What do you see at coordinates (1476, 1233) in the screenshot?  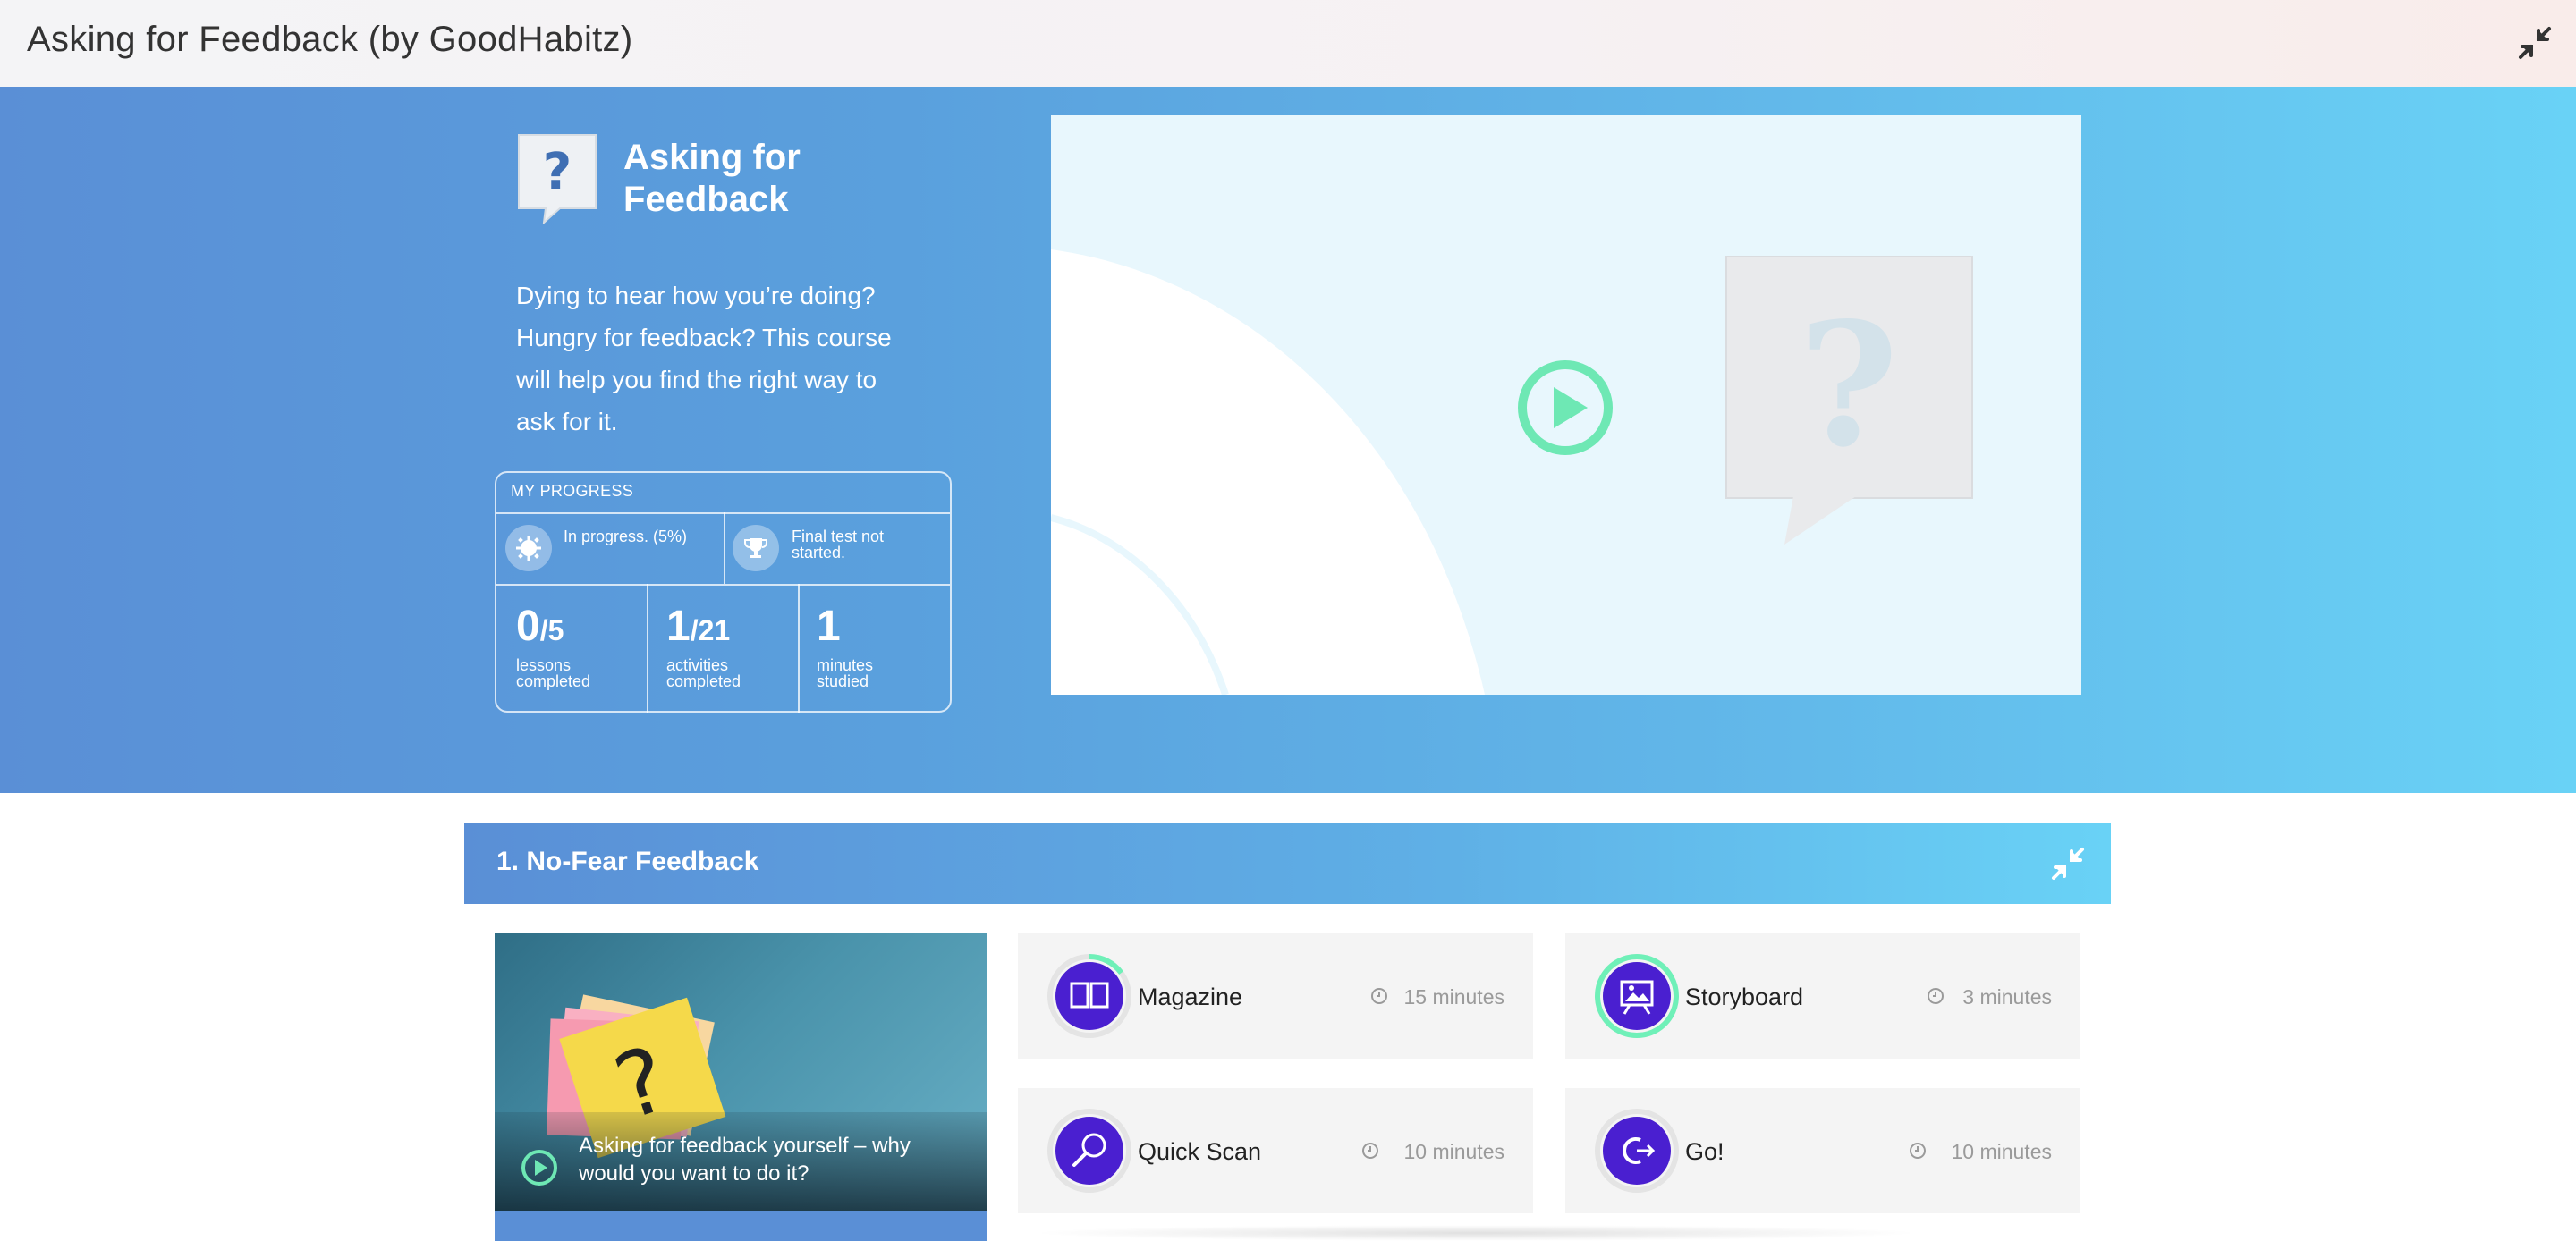 I see `scroll-shadow` at bounding box center [1476, 1233].